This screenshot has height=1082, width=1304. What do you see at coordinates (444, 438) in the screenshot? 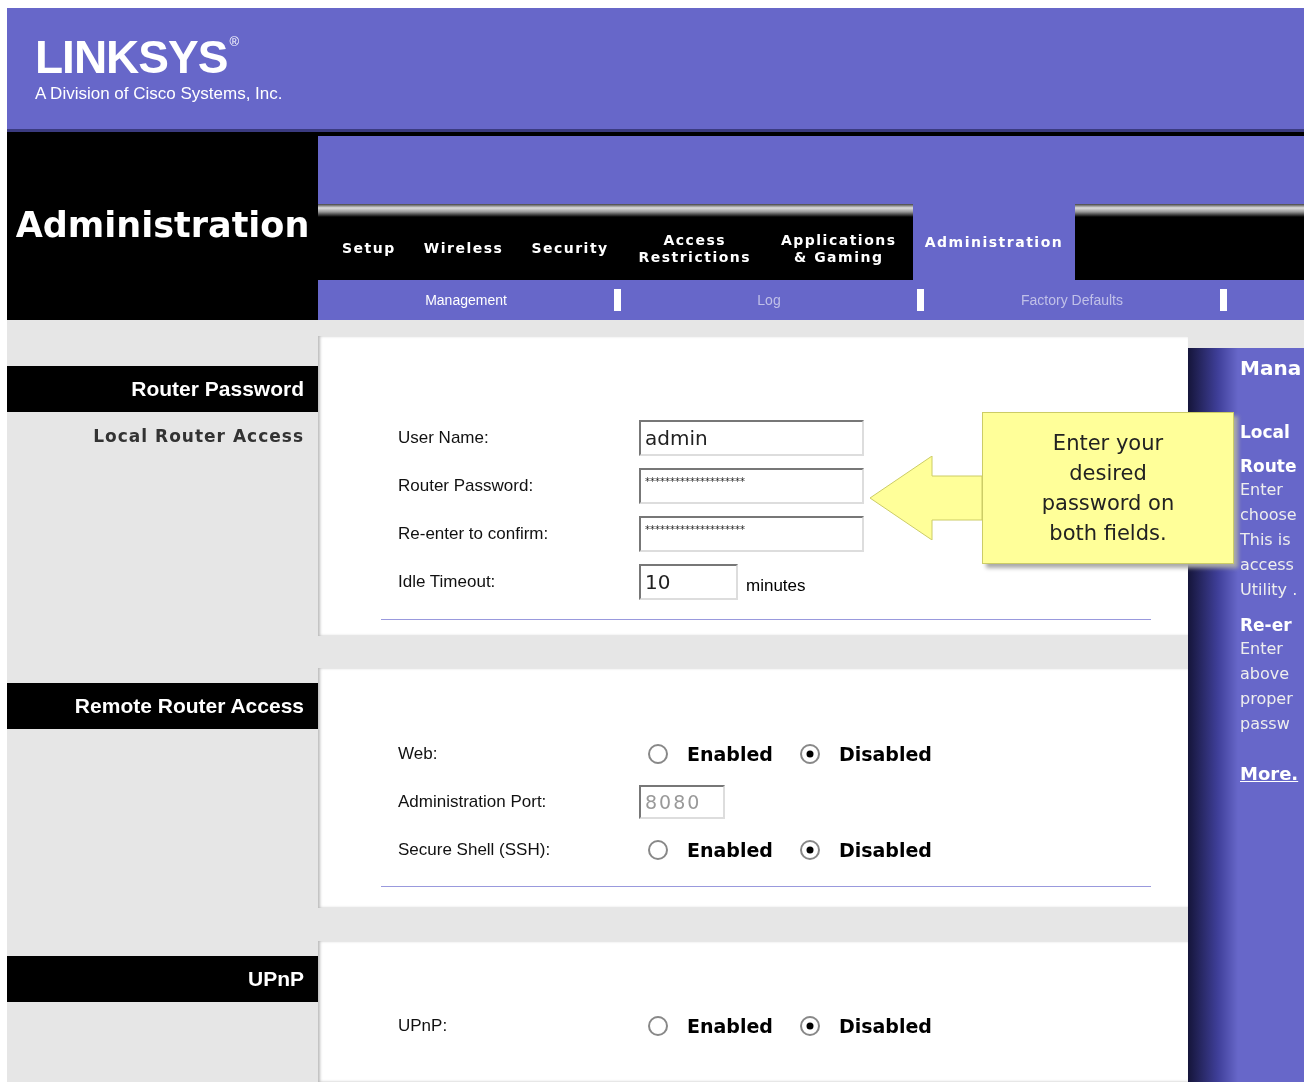
I see `field-label: User Name:` at bounding box center [444, 438].